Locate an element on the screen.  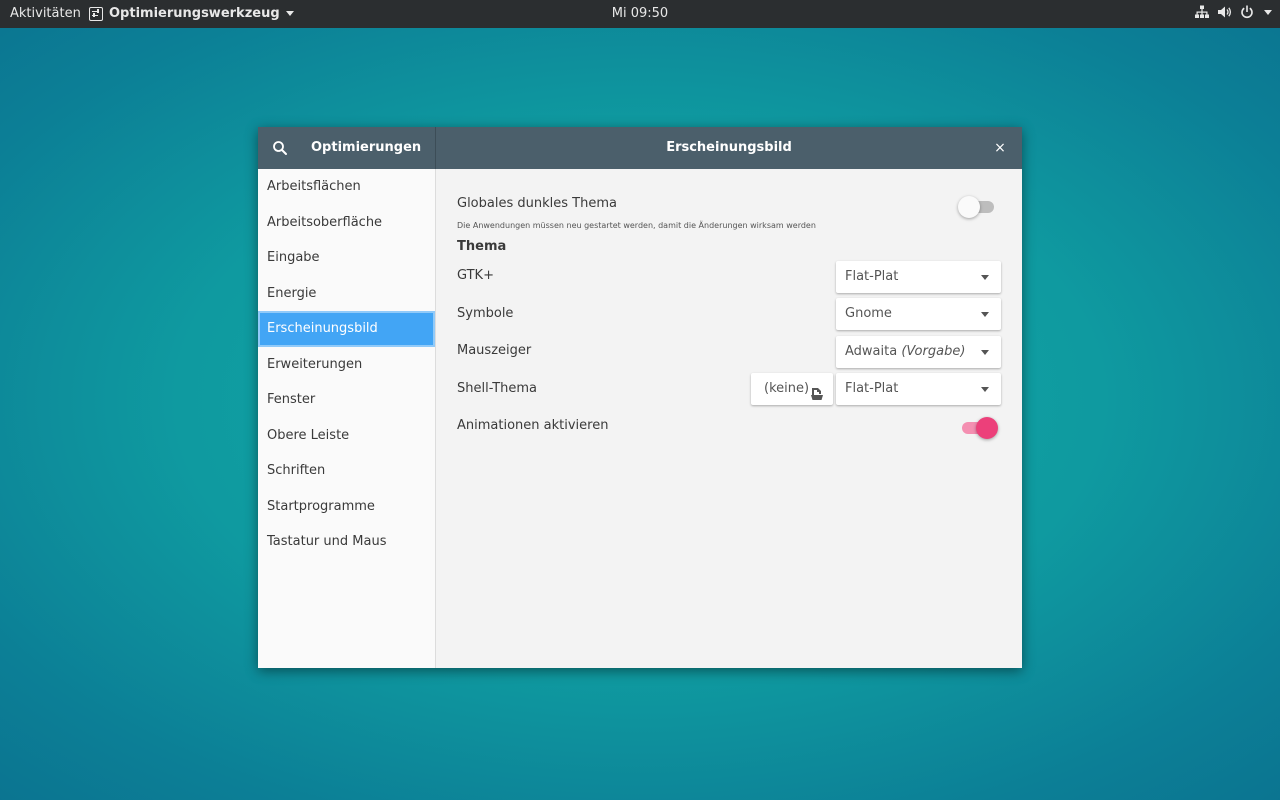
app-menu-label: Optimierungswerkzeug is located at coordinates (194, 13).